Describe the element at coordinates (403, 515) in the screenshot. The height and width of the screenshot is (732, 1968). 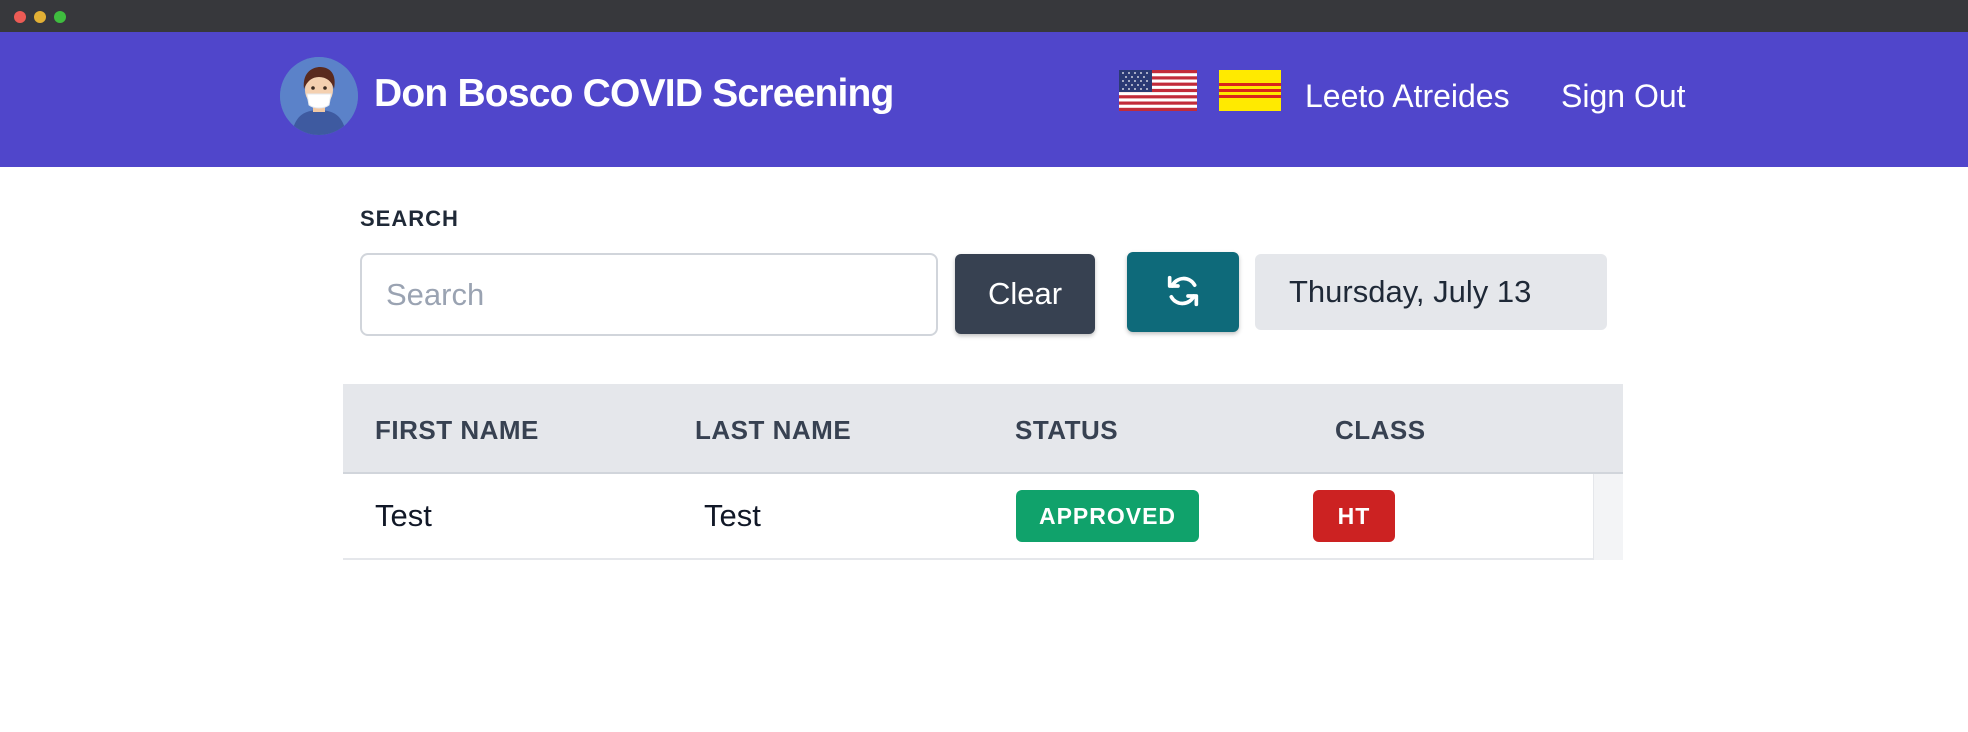
I see `first-name-cell: Test` at that location.